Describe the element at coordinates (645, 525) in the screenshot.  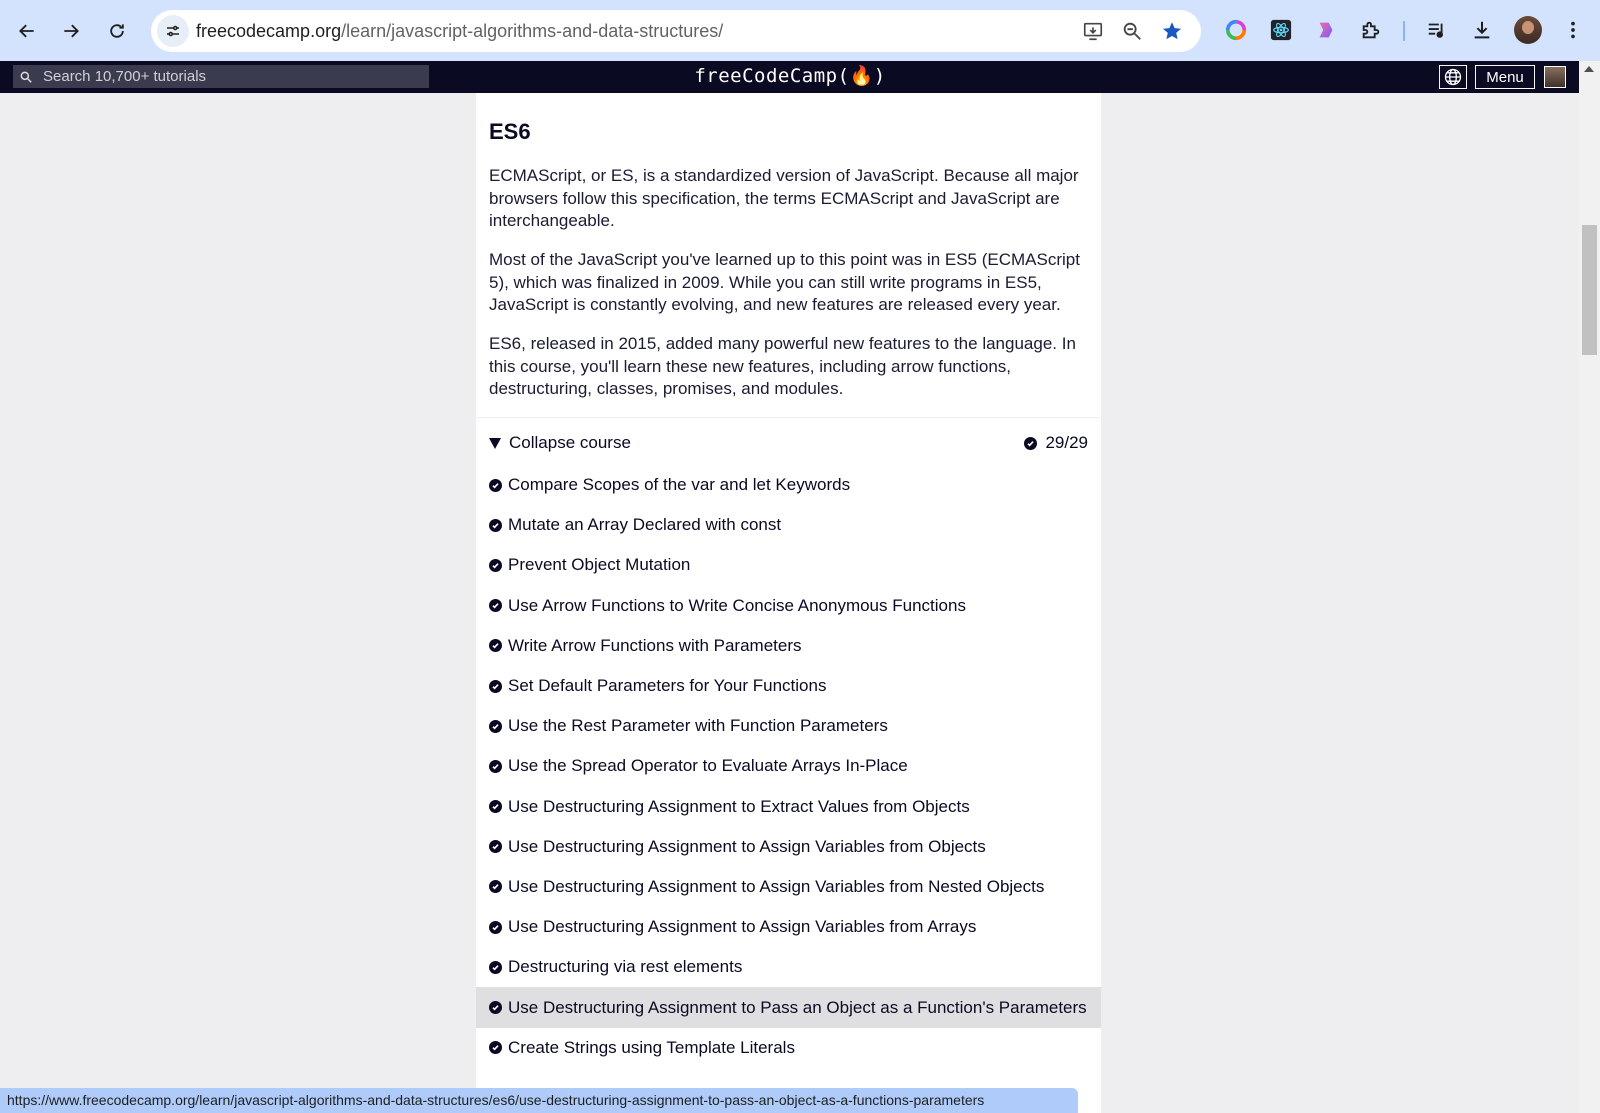
I see `lesson-title: Mutate an Array Declared with const` at that location.